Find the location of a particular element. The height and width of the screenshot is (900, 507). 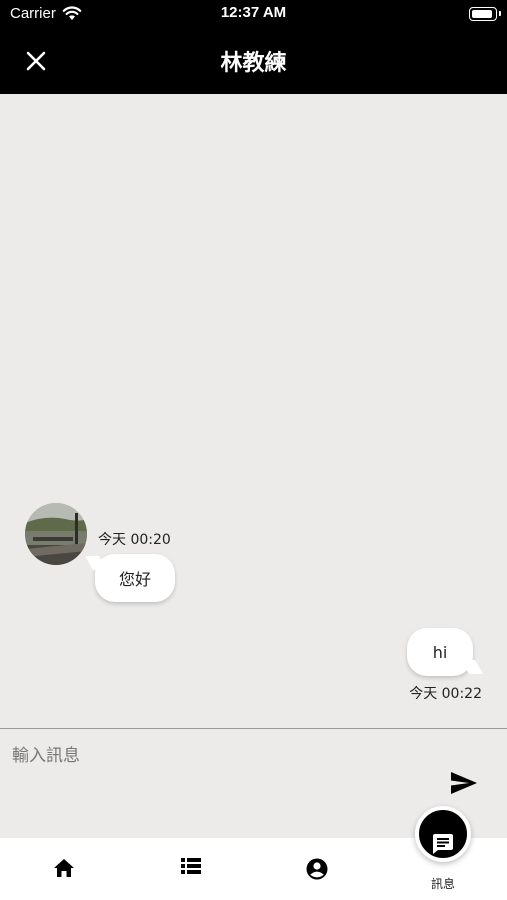

outgoing-message-bubble: hi is located at coordinates (440, 652).